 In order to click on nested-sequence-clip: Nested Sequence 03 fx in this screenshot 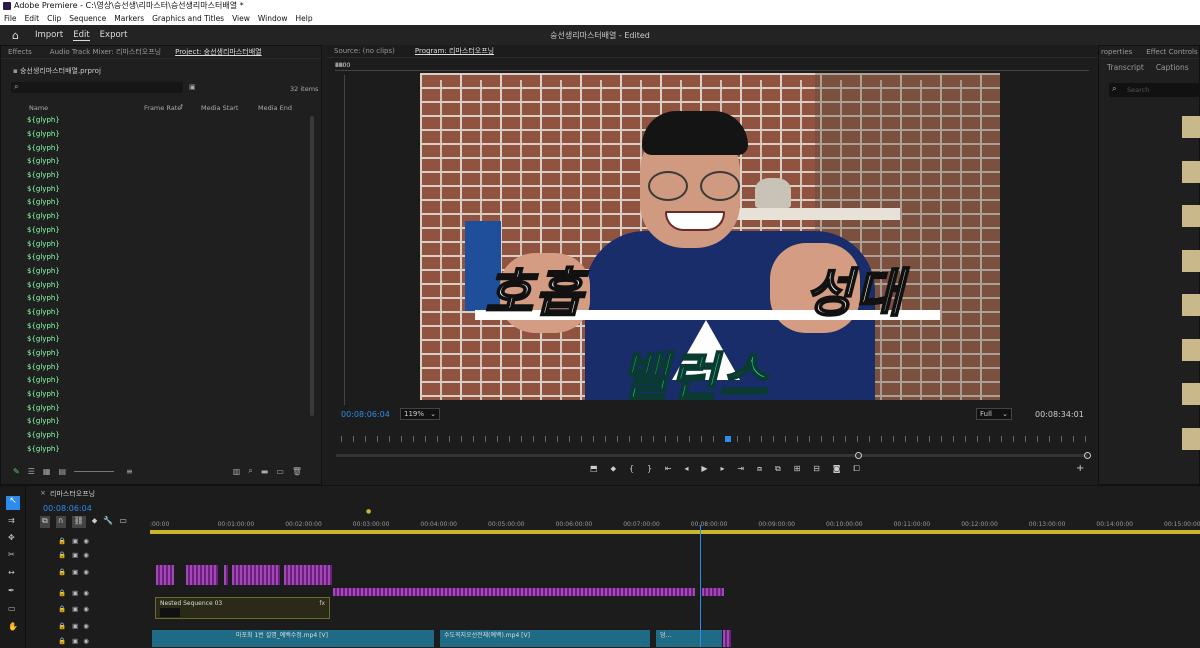, I will do `click(242, 608)`.